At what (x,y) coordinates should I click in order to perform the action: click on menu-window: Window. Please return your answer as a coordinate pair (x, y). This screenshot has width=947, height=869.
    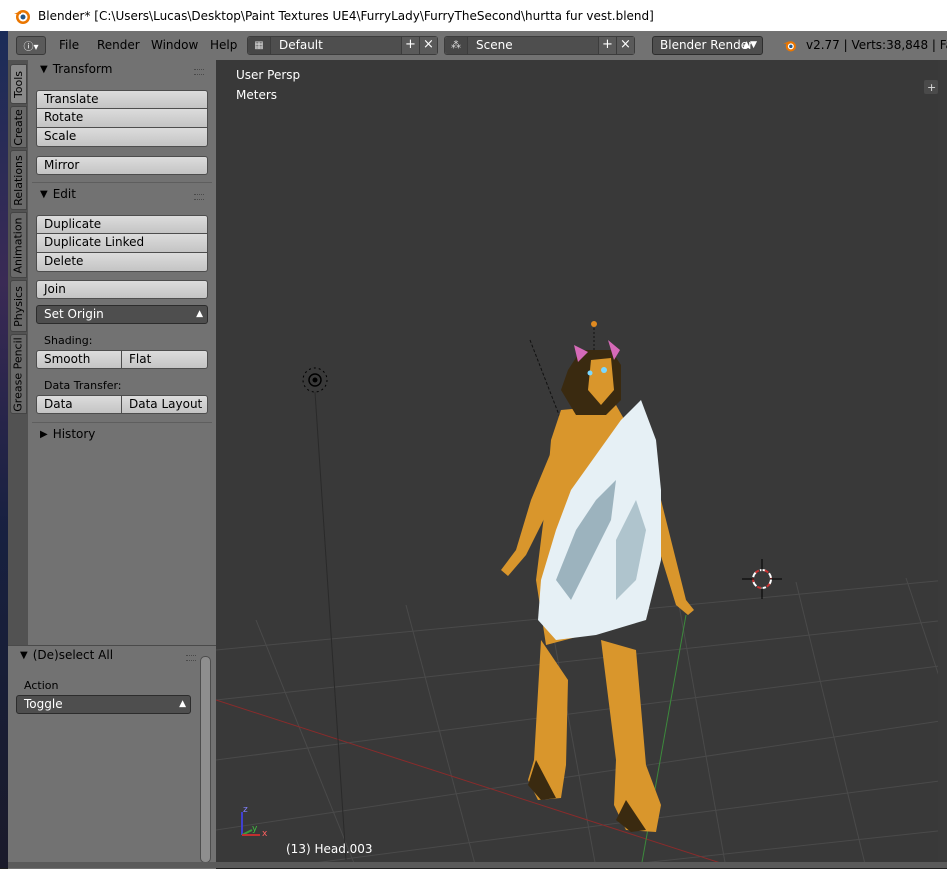
    Looking at the image, I should click on (174, 46).